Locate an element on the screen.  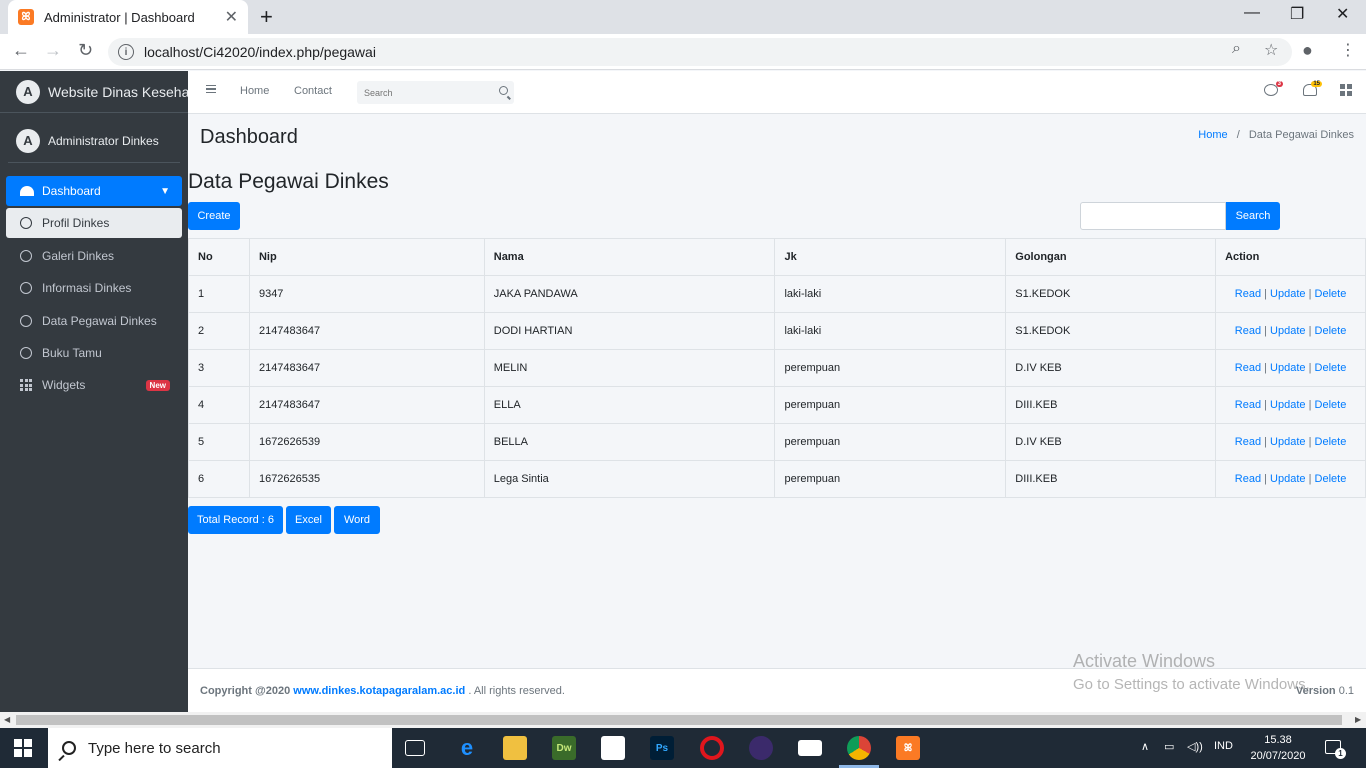
navbar-search is located at coordinates (435, 92).